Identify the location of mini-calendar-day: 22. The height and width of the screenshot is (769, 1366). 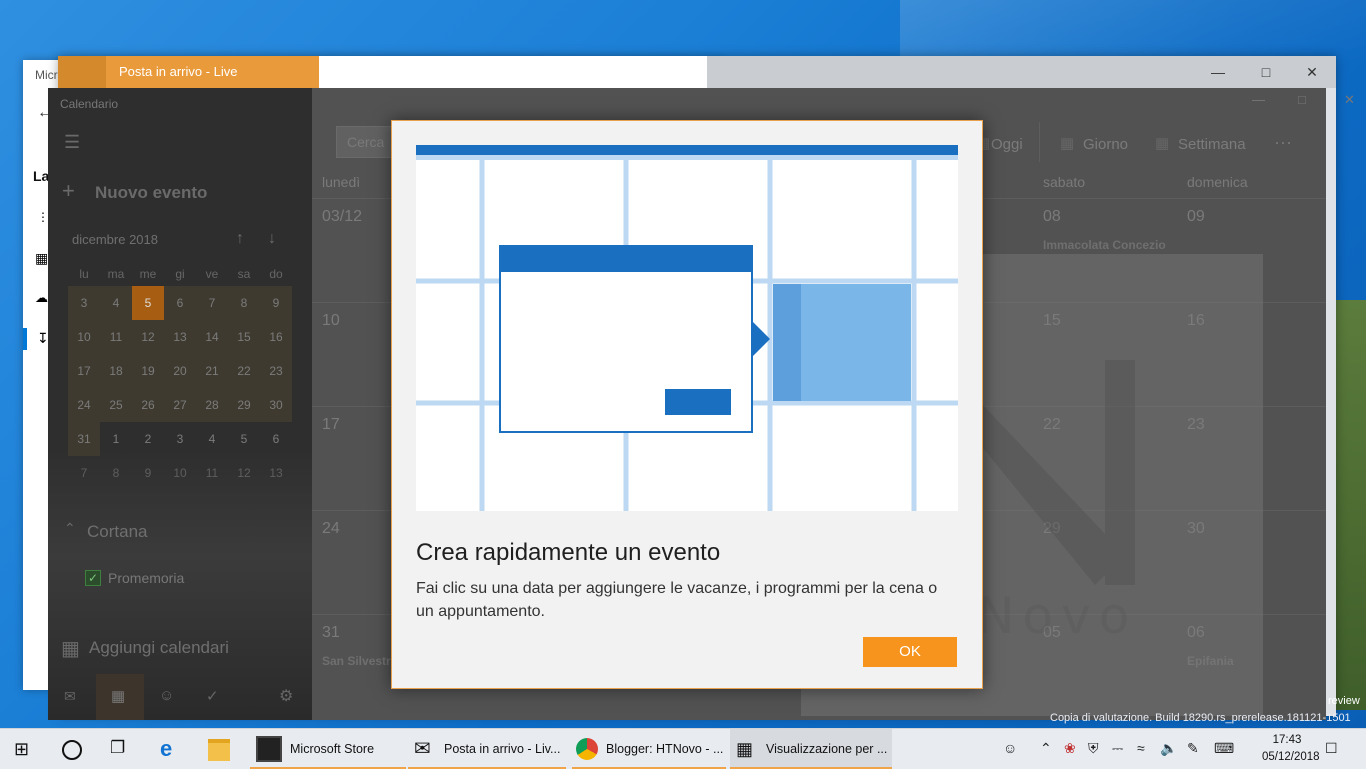
(244, 371).